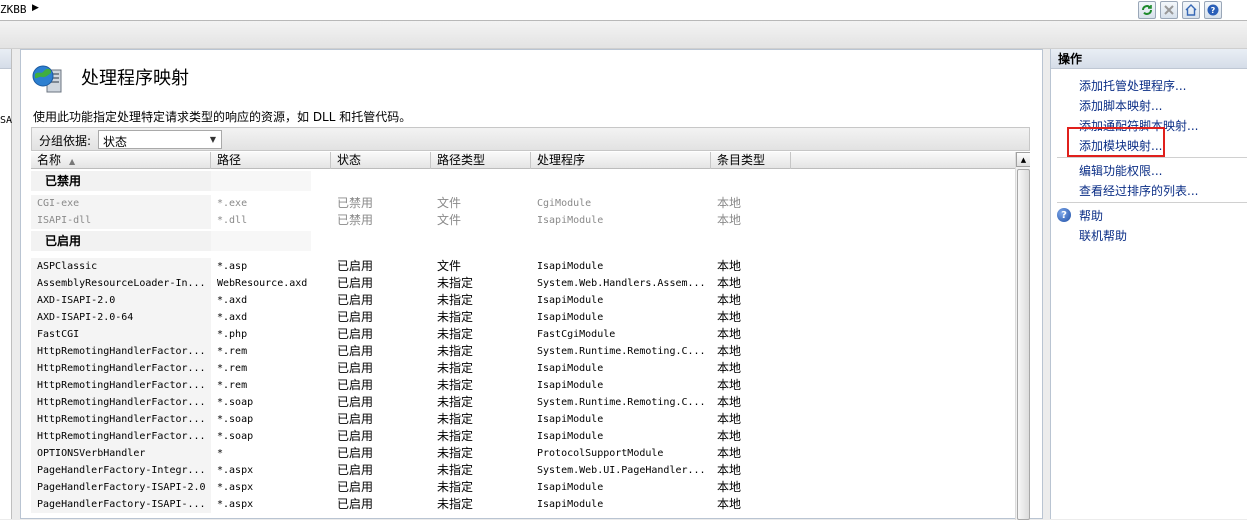 The width and height of the screenshot is (1247, 520). Describe the element at coordinates (1169, 10) in the screenshot. I see `stop-icon` at that location.